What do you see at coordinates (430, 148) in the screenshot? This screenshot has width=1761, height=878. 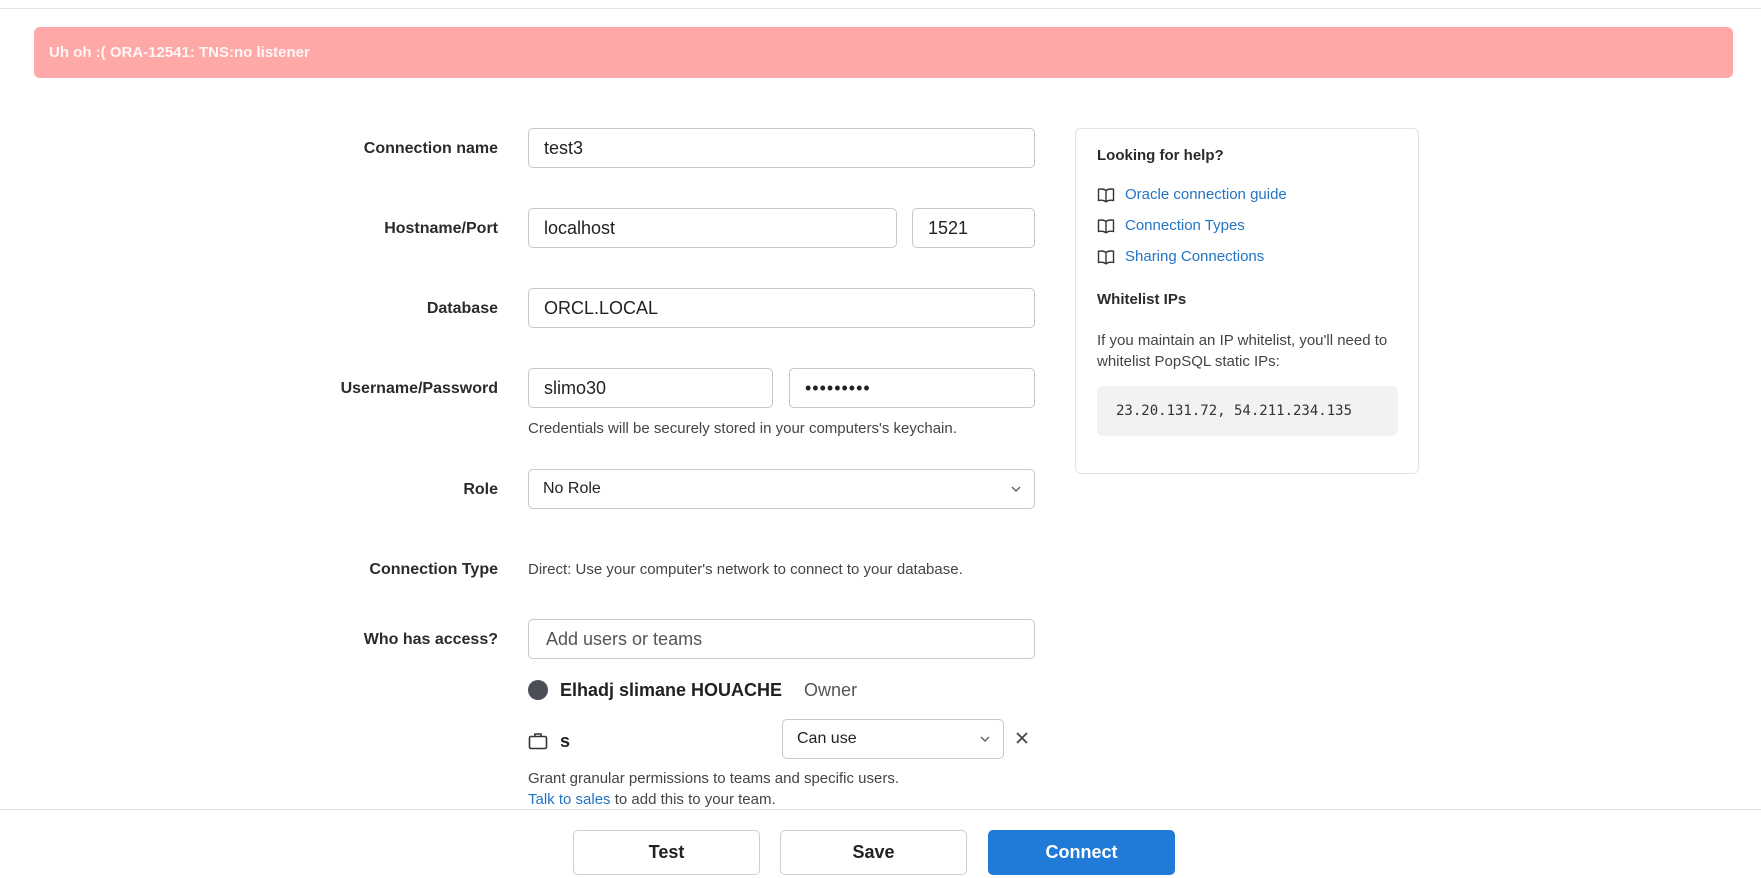 I see `connection-name-label: Connection name` at bounding box center [430, 148].